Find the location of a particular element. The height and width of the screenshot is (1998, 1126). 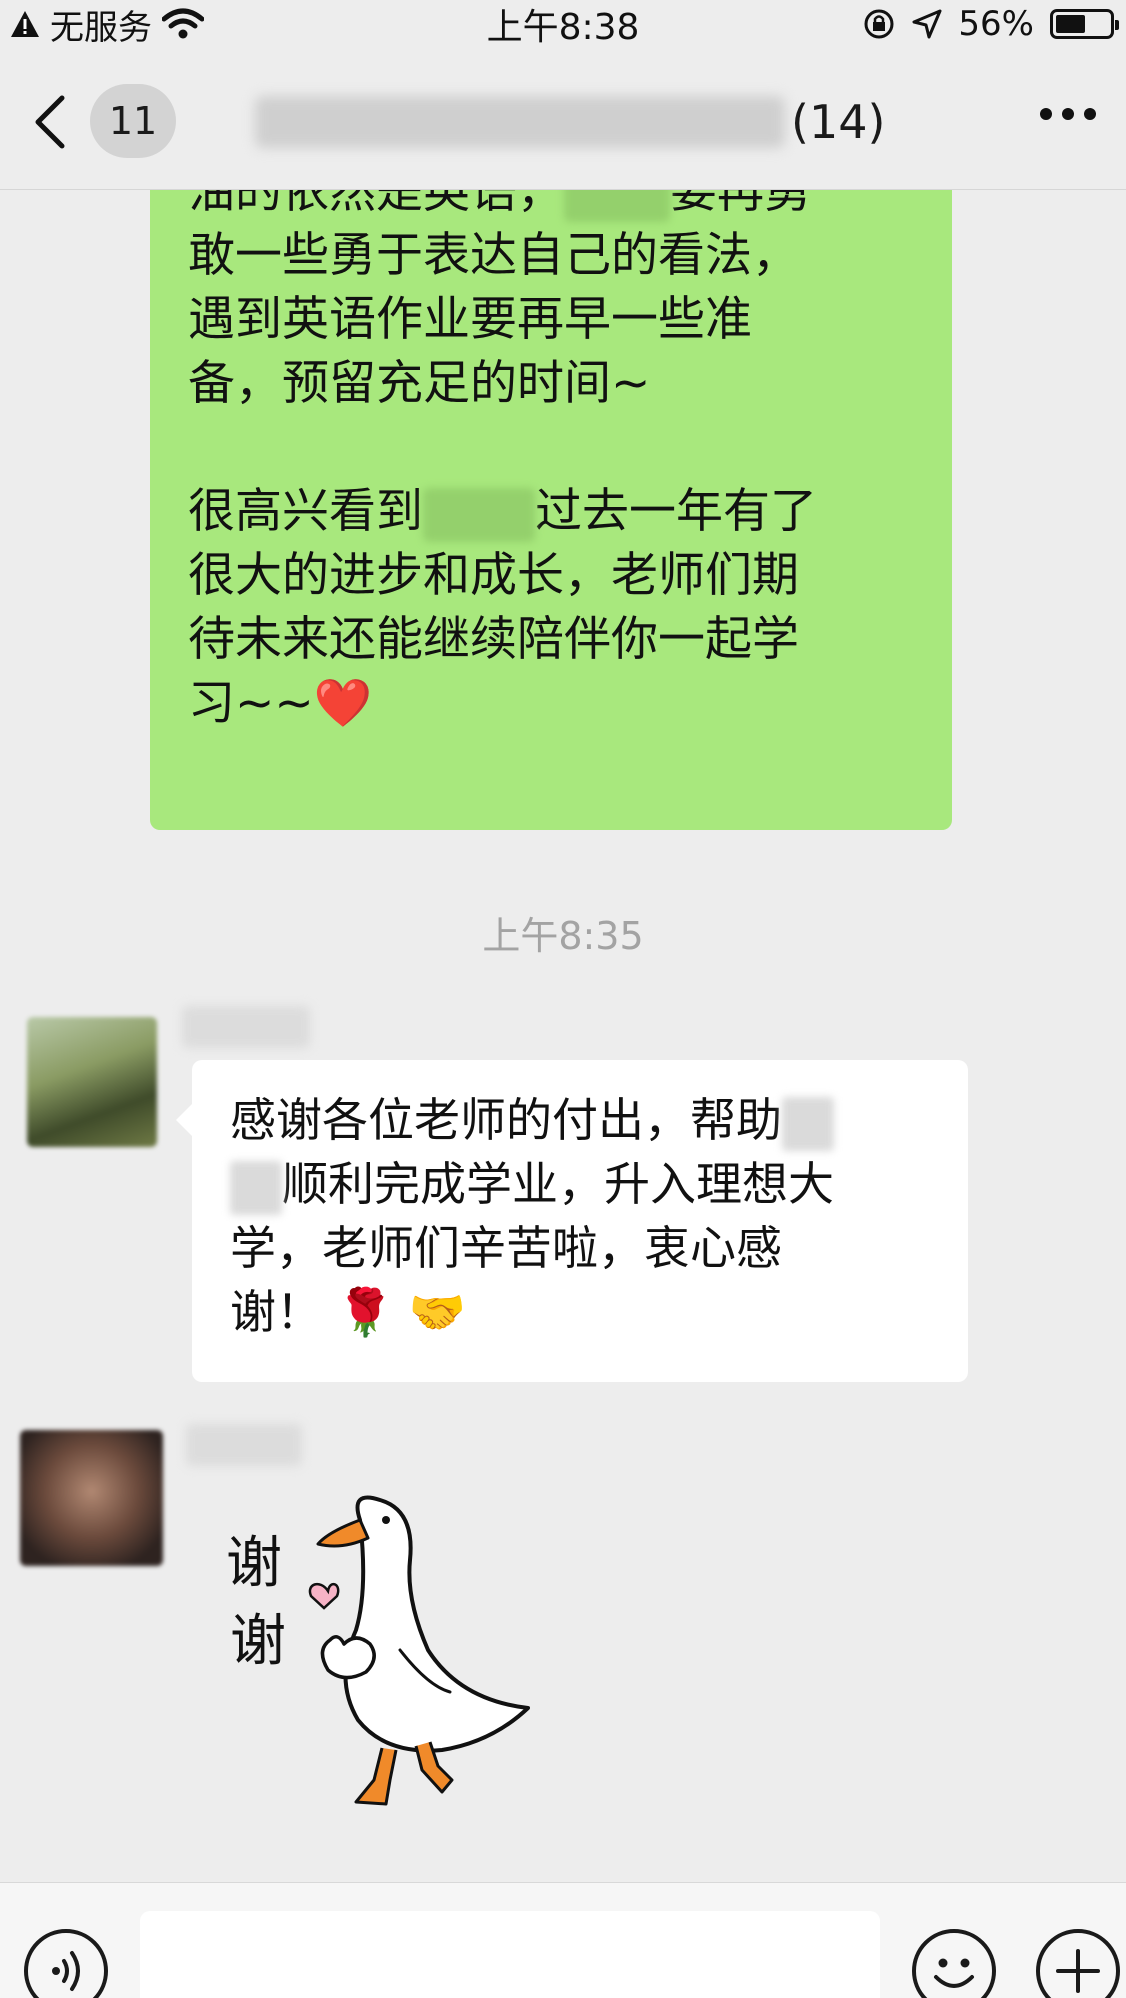

status-bar: 无服务 上午8:38 56% is located at coordinates (563, 25).